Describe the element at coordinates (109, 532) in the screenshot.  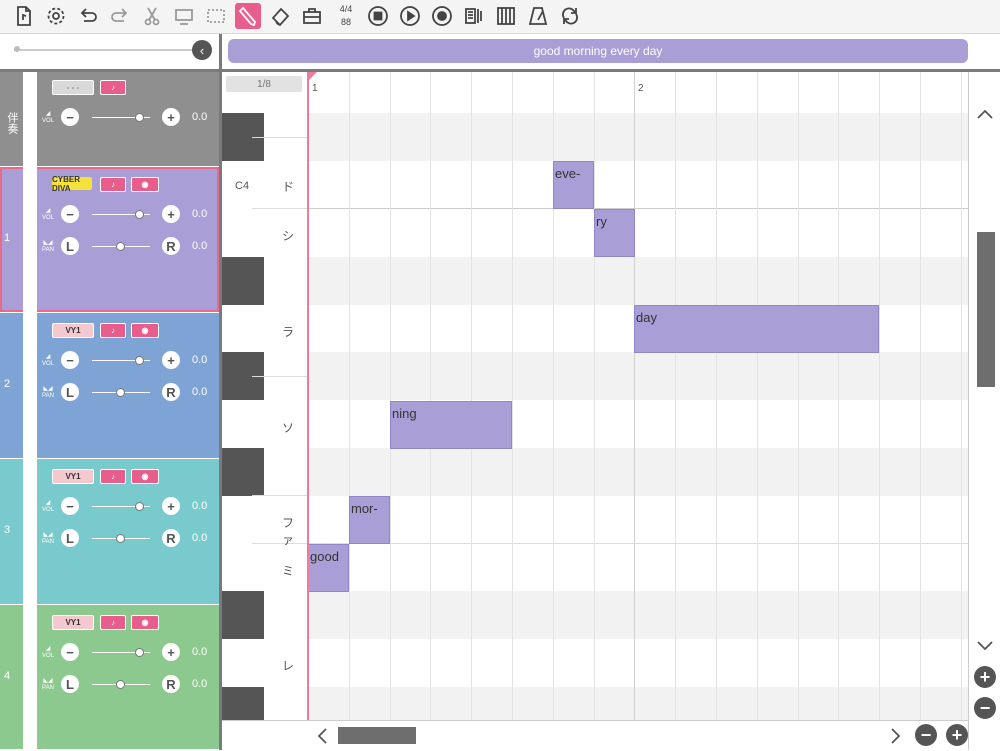
I see `track-3: 3 VY1 ♪ ◉ ◢ VOL − + 0.0 ◣◢ PAN L R 0.0` at that location.